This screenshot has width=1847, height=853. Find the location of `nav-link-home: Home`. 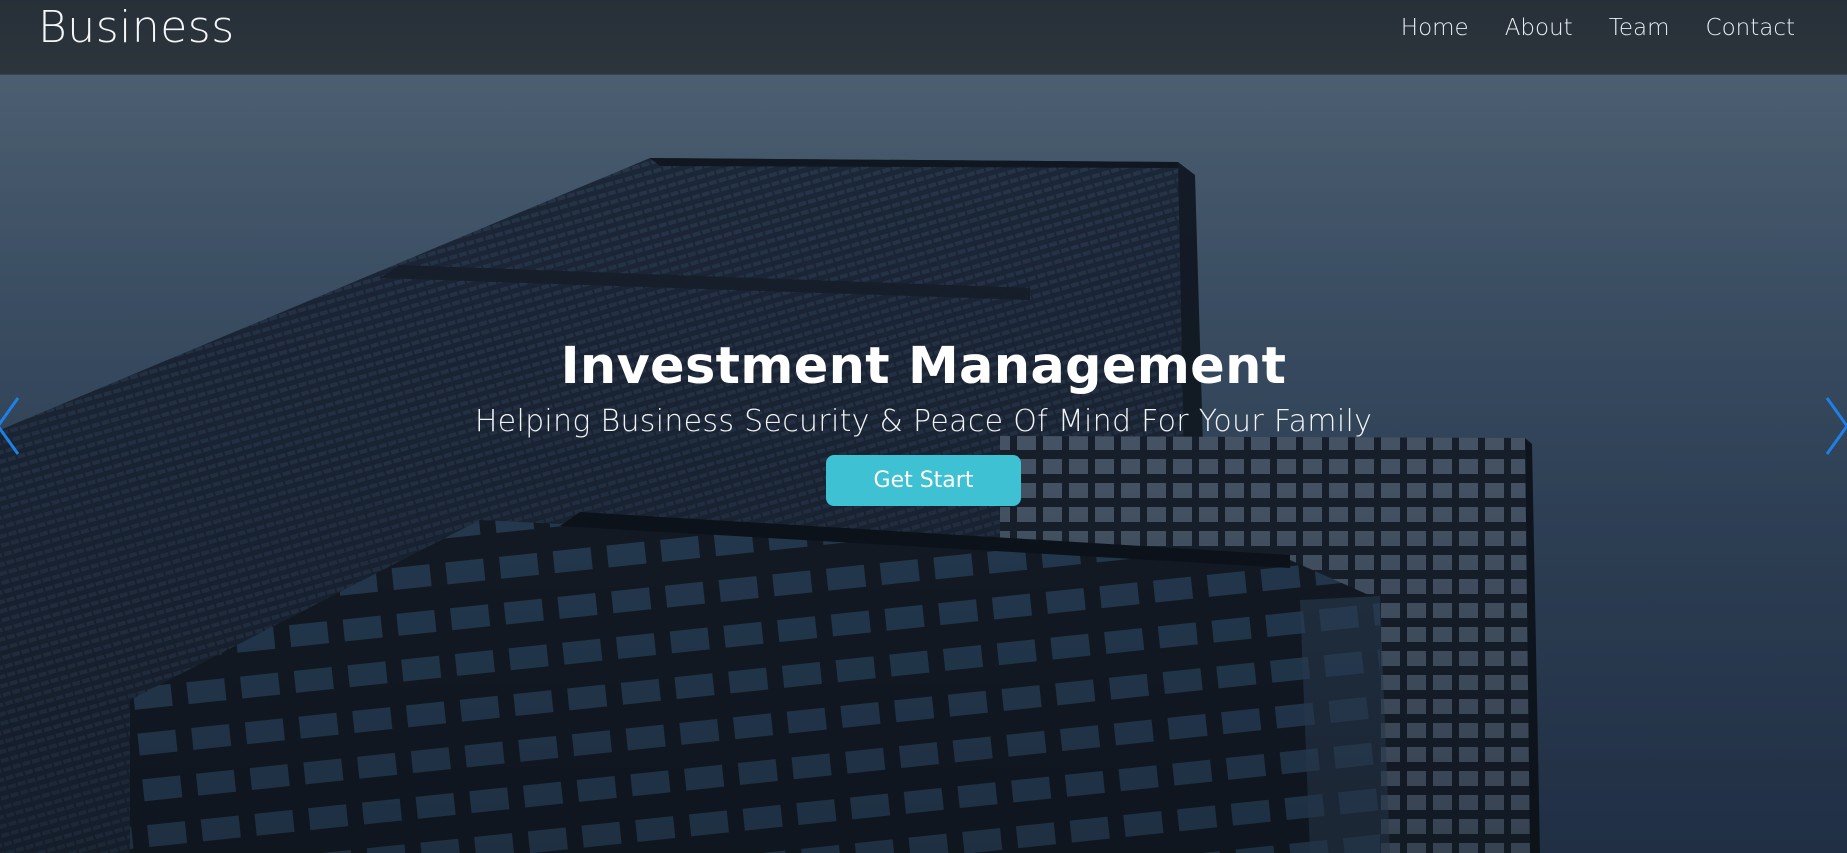

nav-link-home: Home is located at coordinates (1435, 28).